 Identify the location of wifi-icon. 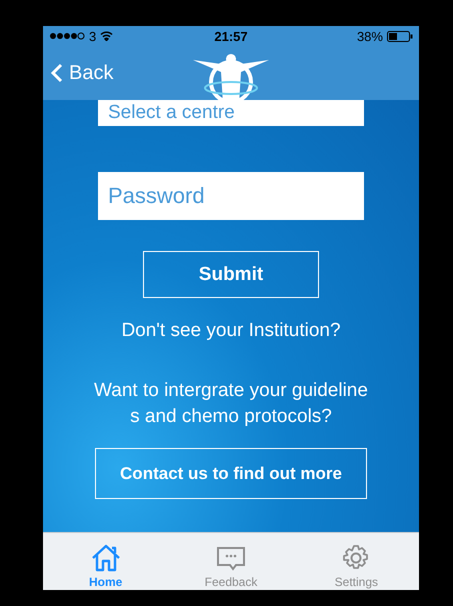
(107, 36).